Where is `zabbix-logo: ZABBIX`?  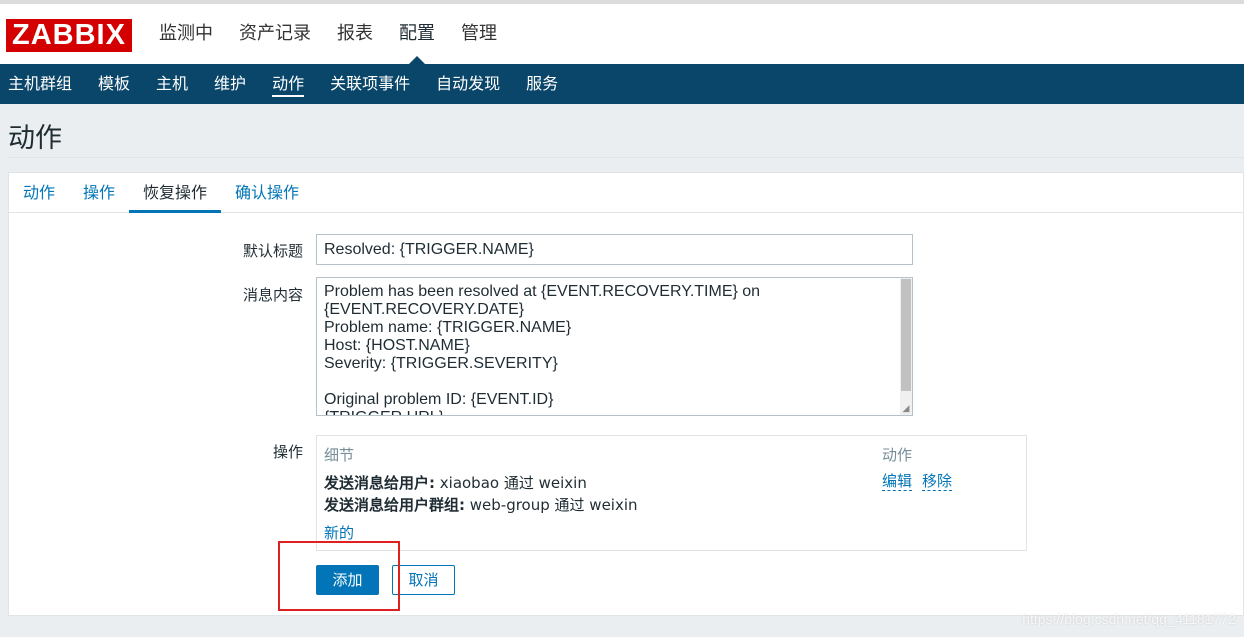 zabbix-logo: ZABBIX is located at coordinates (69, 35).